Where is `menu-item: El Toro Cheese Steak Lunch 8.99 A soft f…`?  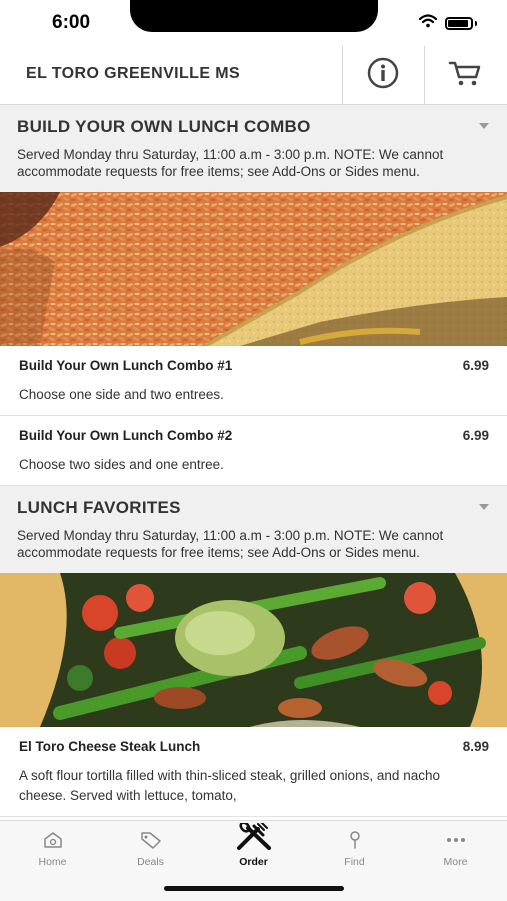 menu-item: El Toro Cheese Steak Lunch 8.99 A soft f… is located at coordinates (253, 772).